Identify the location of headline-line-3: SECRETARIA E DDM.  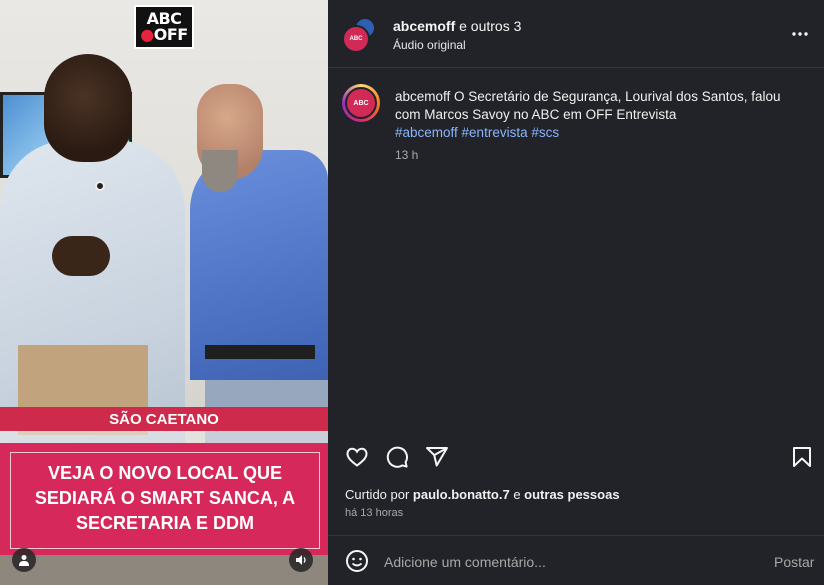
(164, 523).